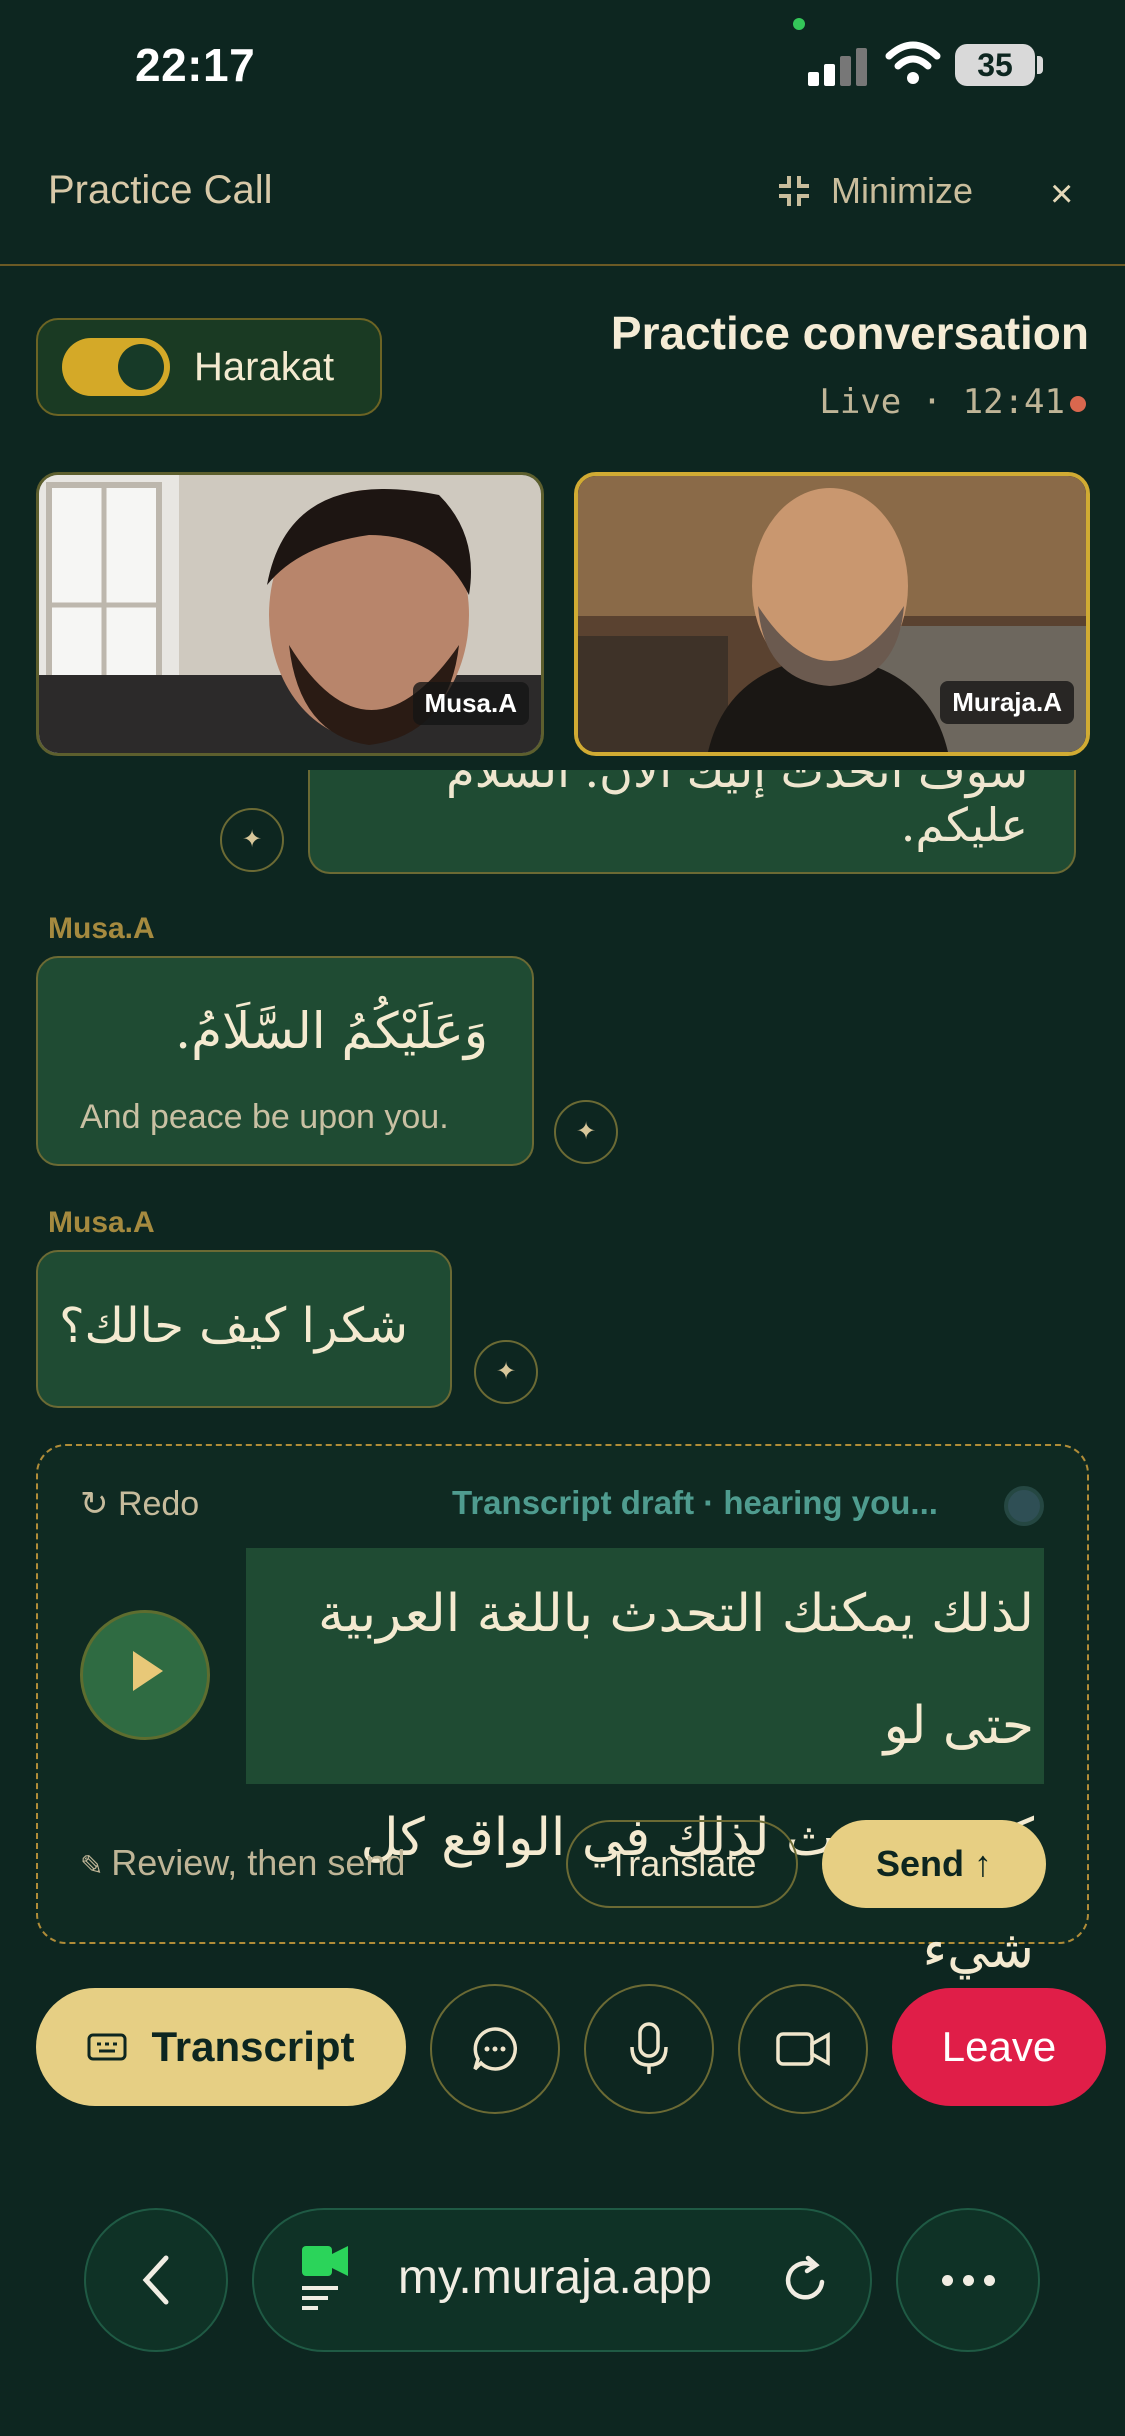  I want to click on chat-button, so click(495, 2049).